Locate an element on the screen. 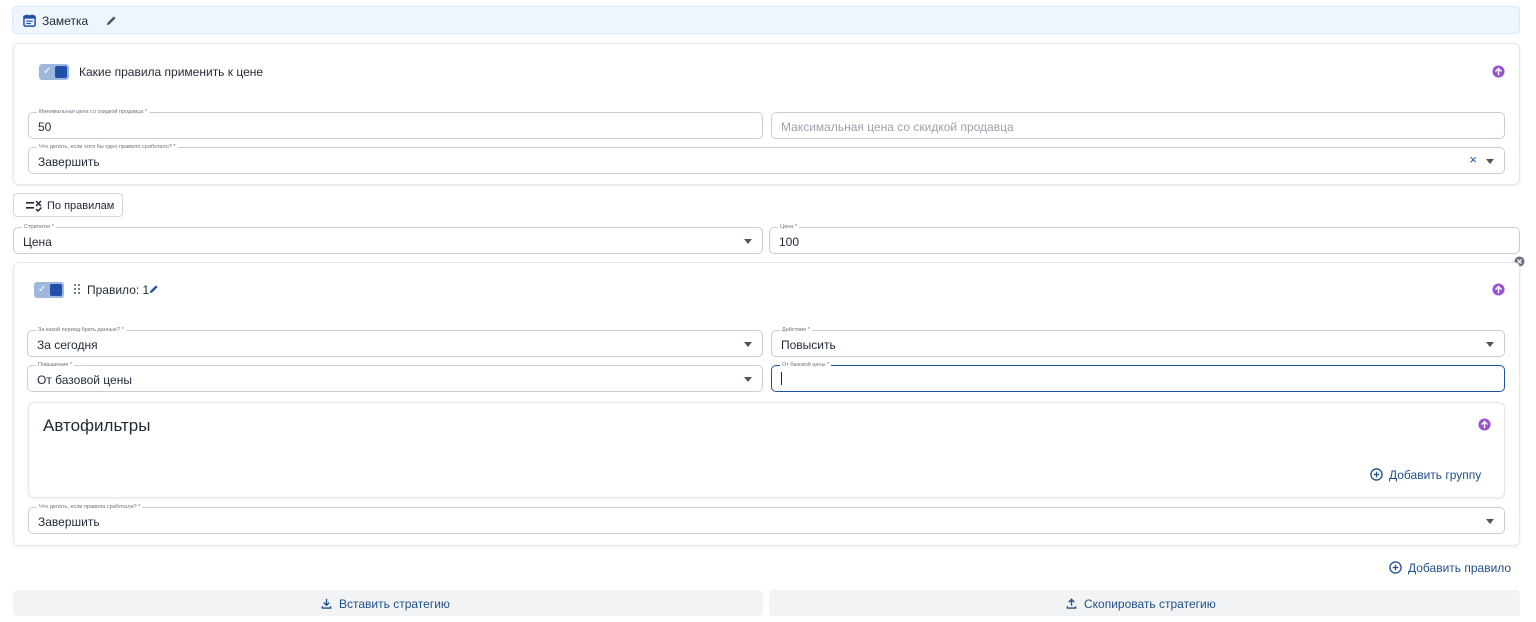 This screenshot has height=622, width=1536. autofilters-card: Автофильтры Добавить группу is located at coordinates (766, 450).